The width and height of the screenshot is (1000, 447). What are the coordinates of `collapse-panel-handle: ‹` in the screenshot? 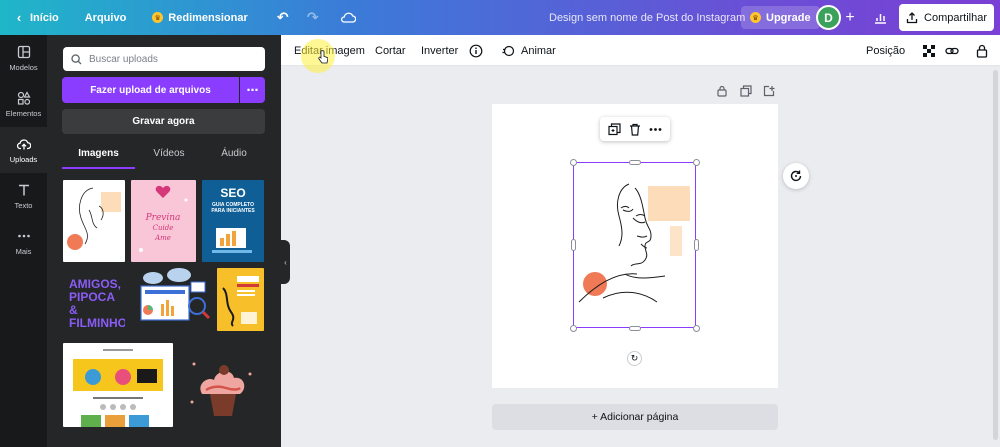 It's located at (285, 262).